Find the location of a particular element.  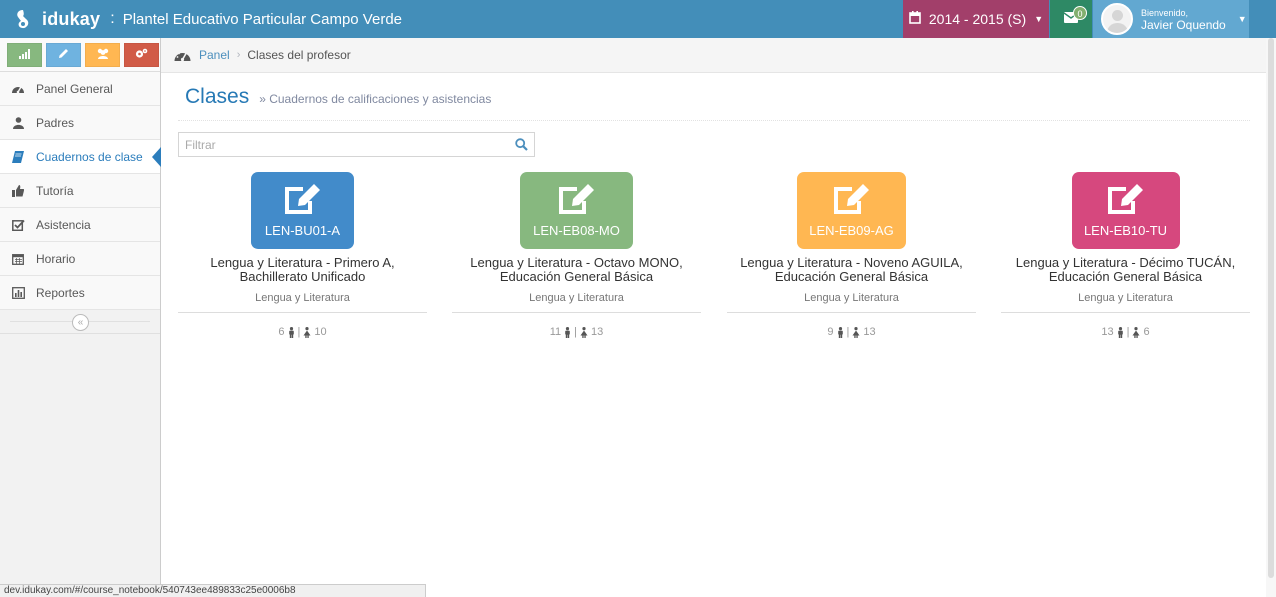

signal-icon is located at coordinates (24, 55).